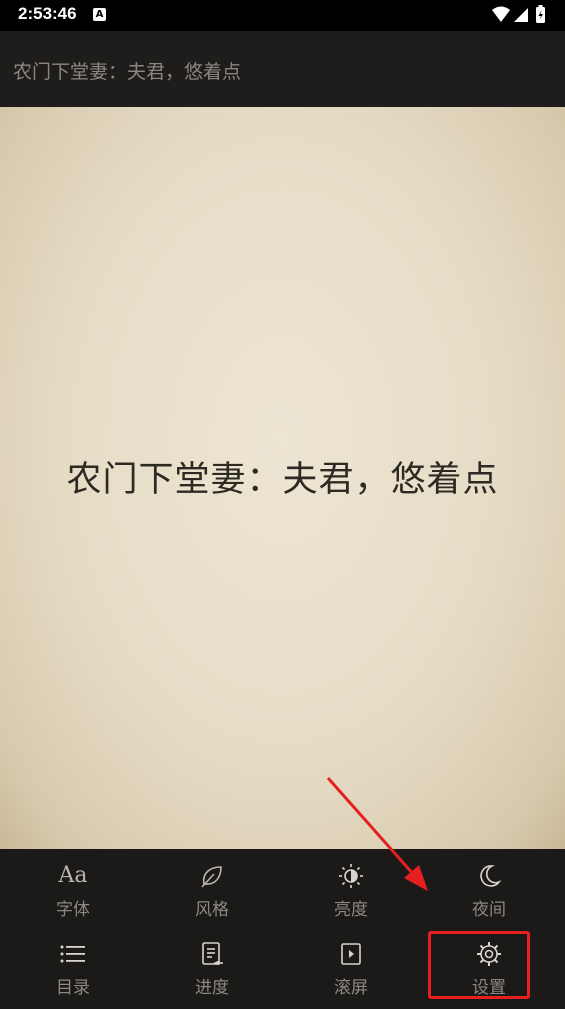 This screenshot has width=565, height=1009. I want to click on menu-label-font: 字体, so click(73, 910).